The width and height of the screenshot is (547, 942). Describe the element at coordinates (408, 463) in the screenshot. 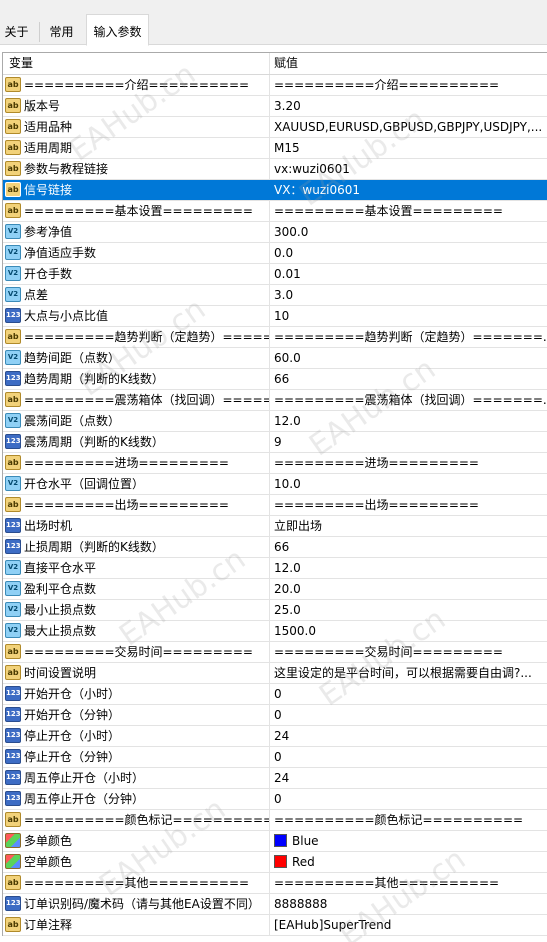

I see `parameter-value-cell: =========进场=========` at that location.